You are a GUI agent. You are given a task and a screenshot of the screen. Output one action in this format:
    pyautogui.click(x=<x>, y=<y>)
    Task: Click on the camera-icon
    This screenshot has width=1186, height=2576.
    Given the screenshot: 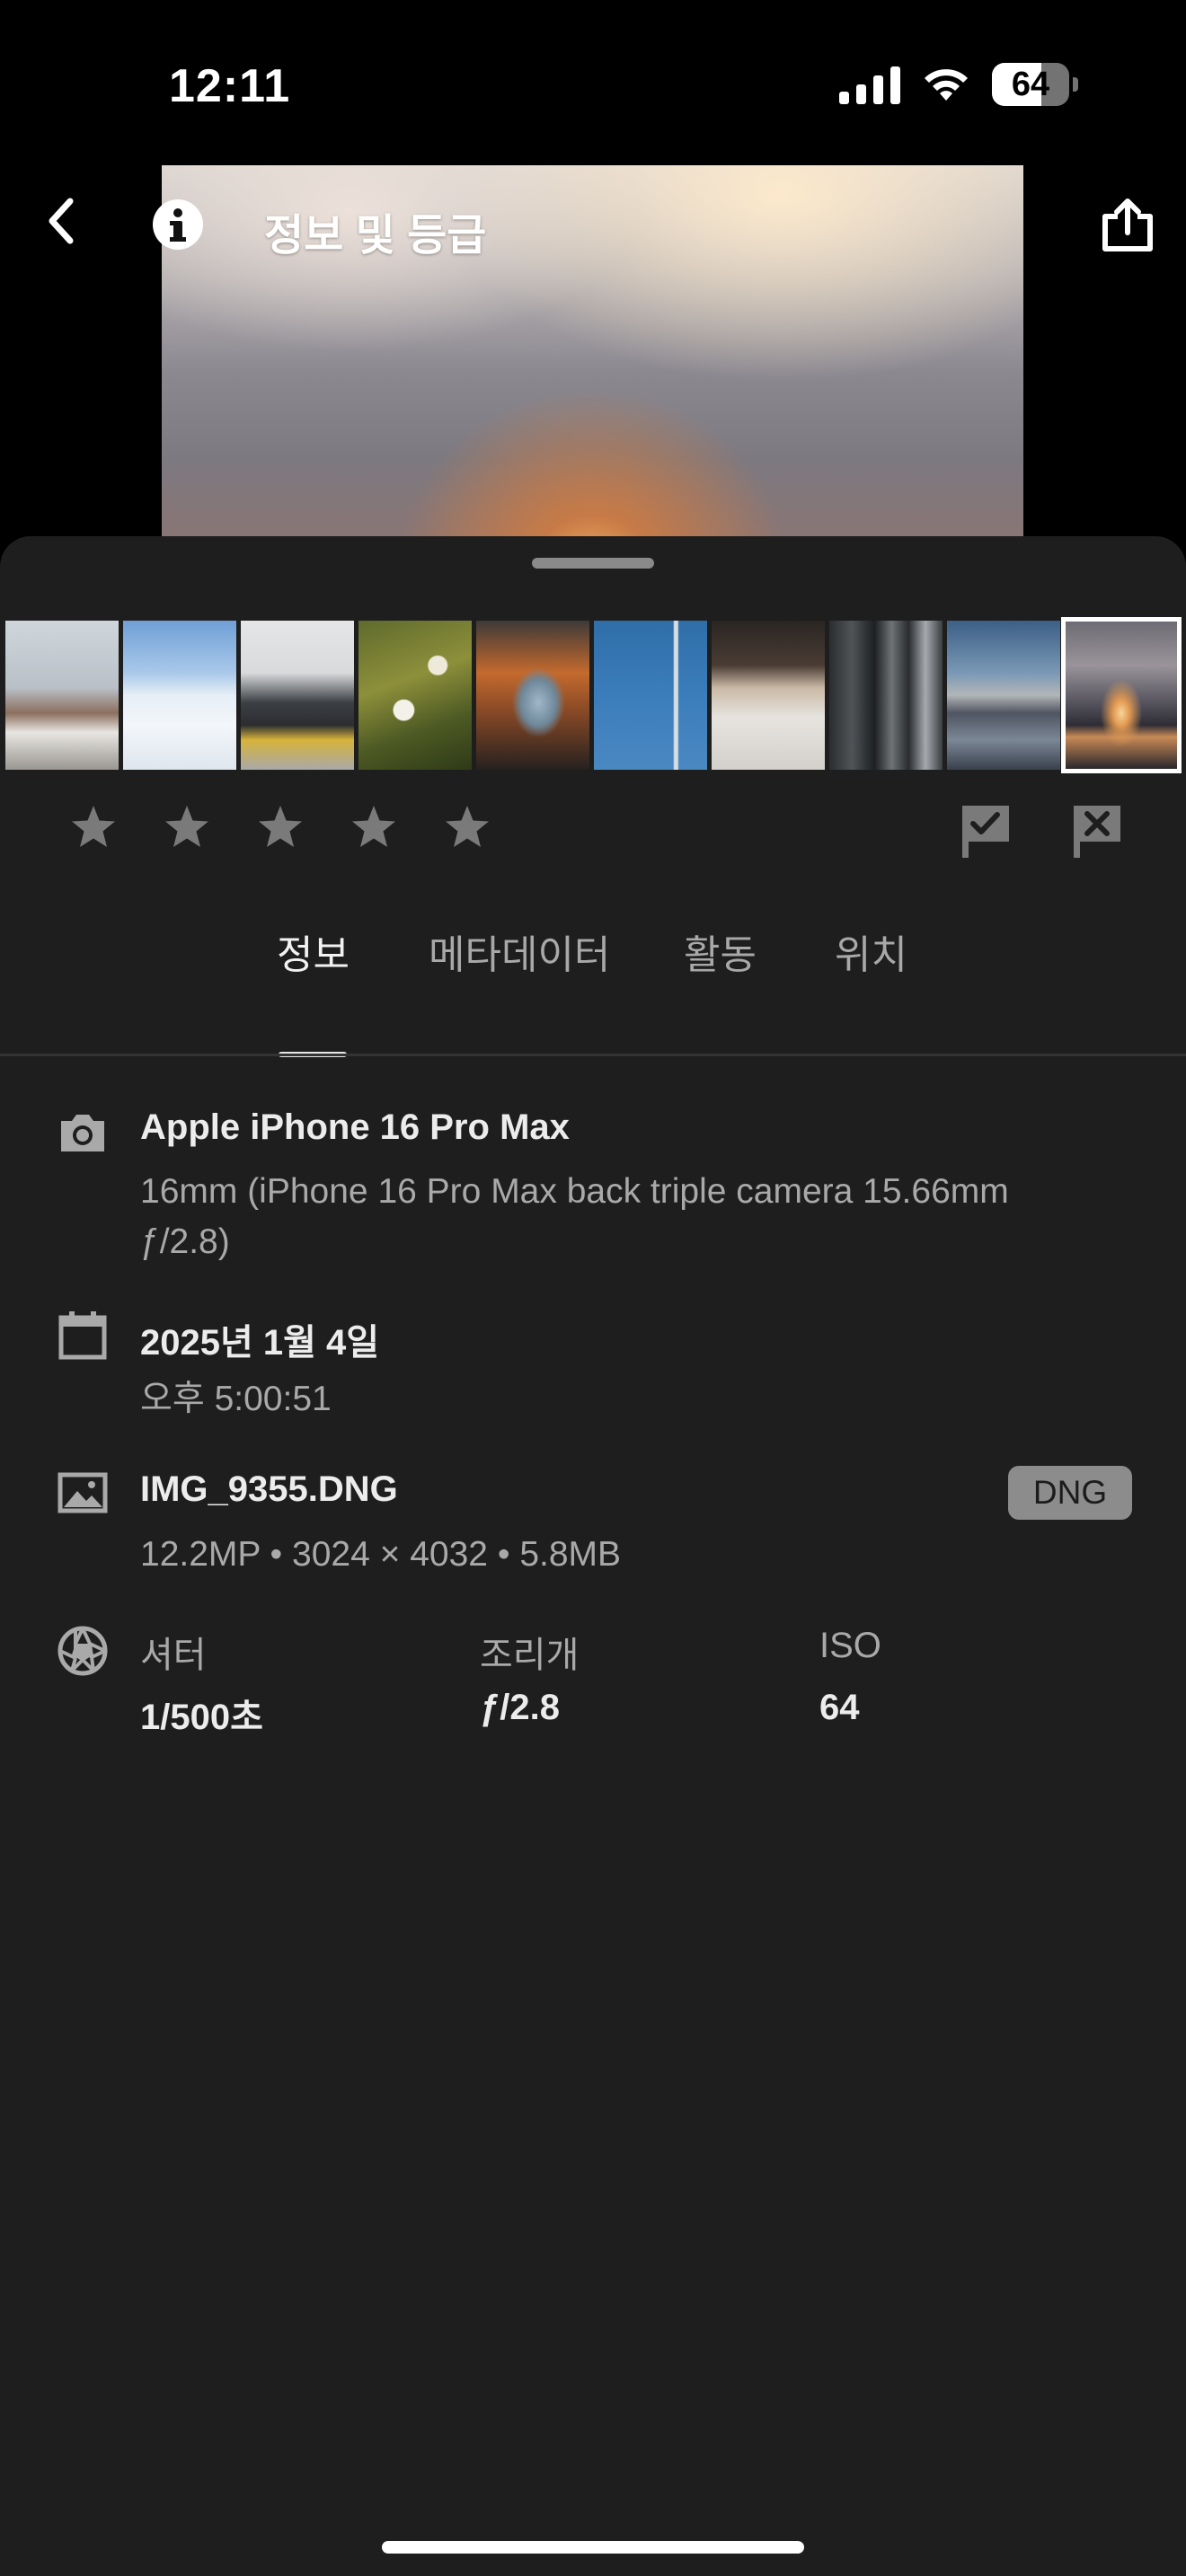 What is the action you would take?
    pyautogui.click(x=82, y=1133)
    